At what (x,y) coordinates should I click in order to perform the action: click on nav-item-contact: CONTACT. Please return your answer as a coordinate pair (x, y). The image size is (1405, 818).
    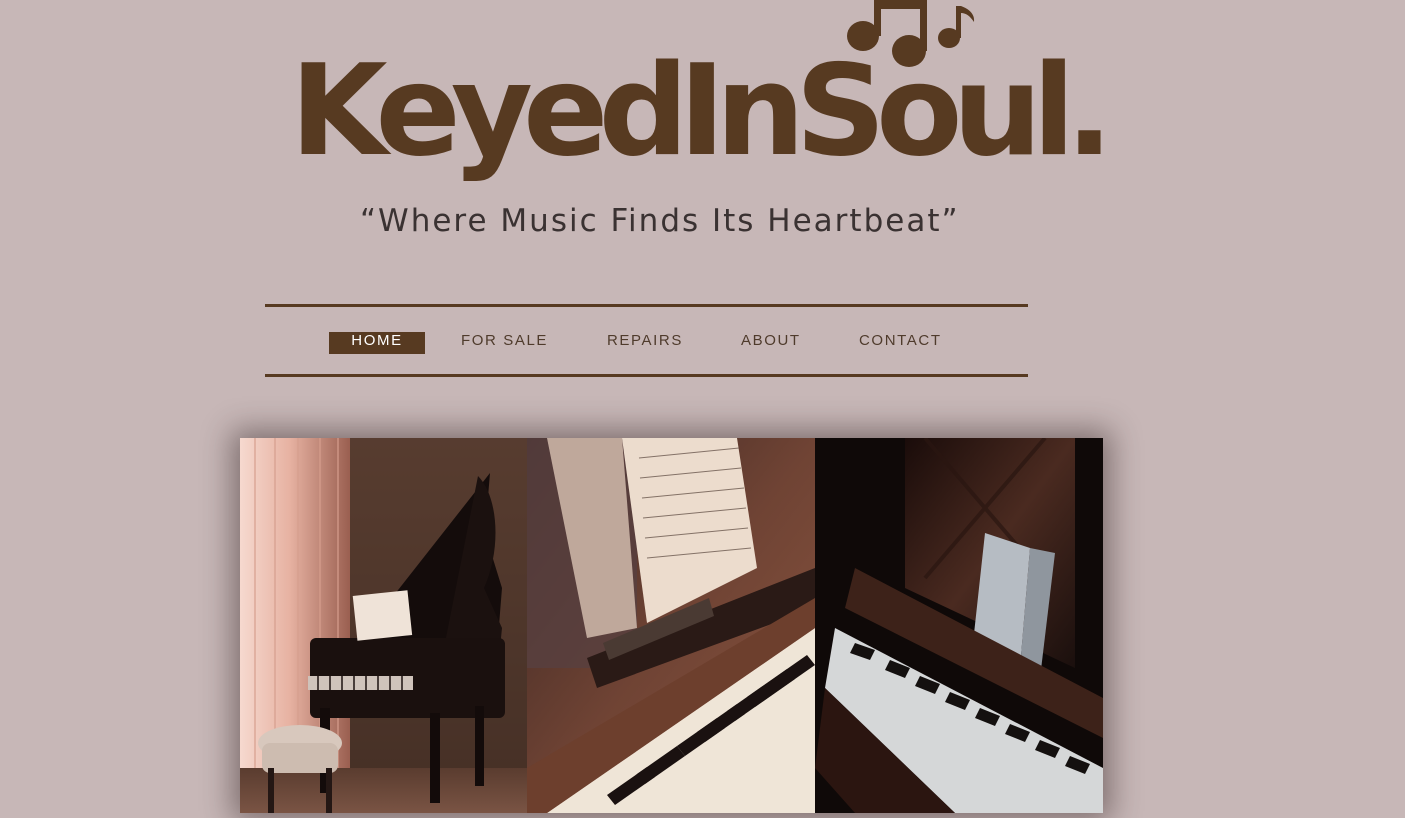
    Looking at the image, I should click on (900, 343).